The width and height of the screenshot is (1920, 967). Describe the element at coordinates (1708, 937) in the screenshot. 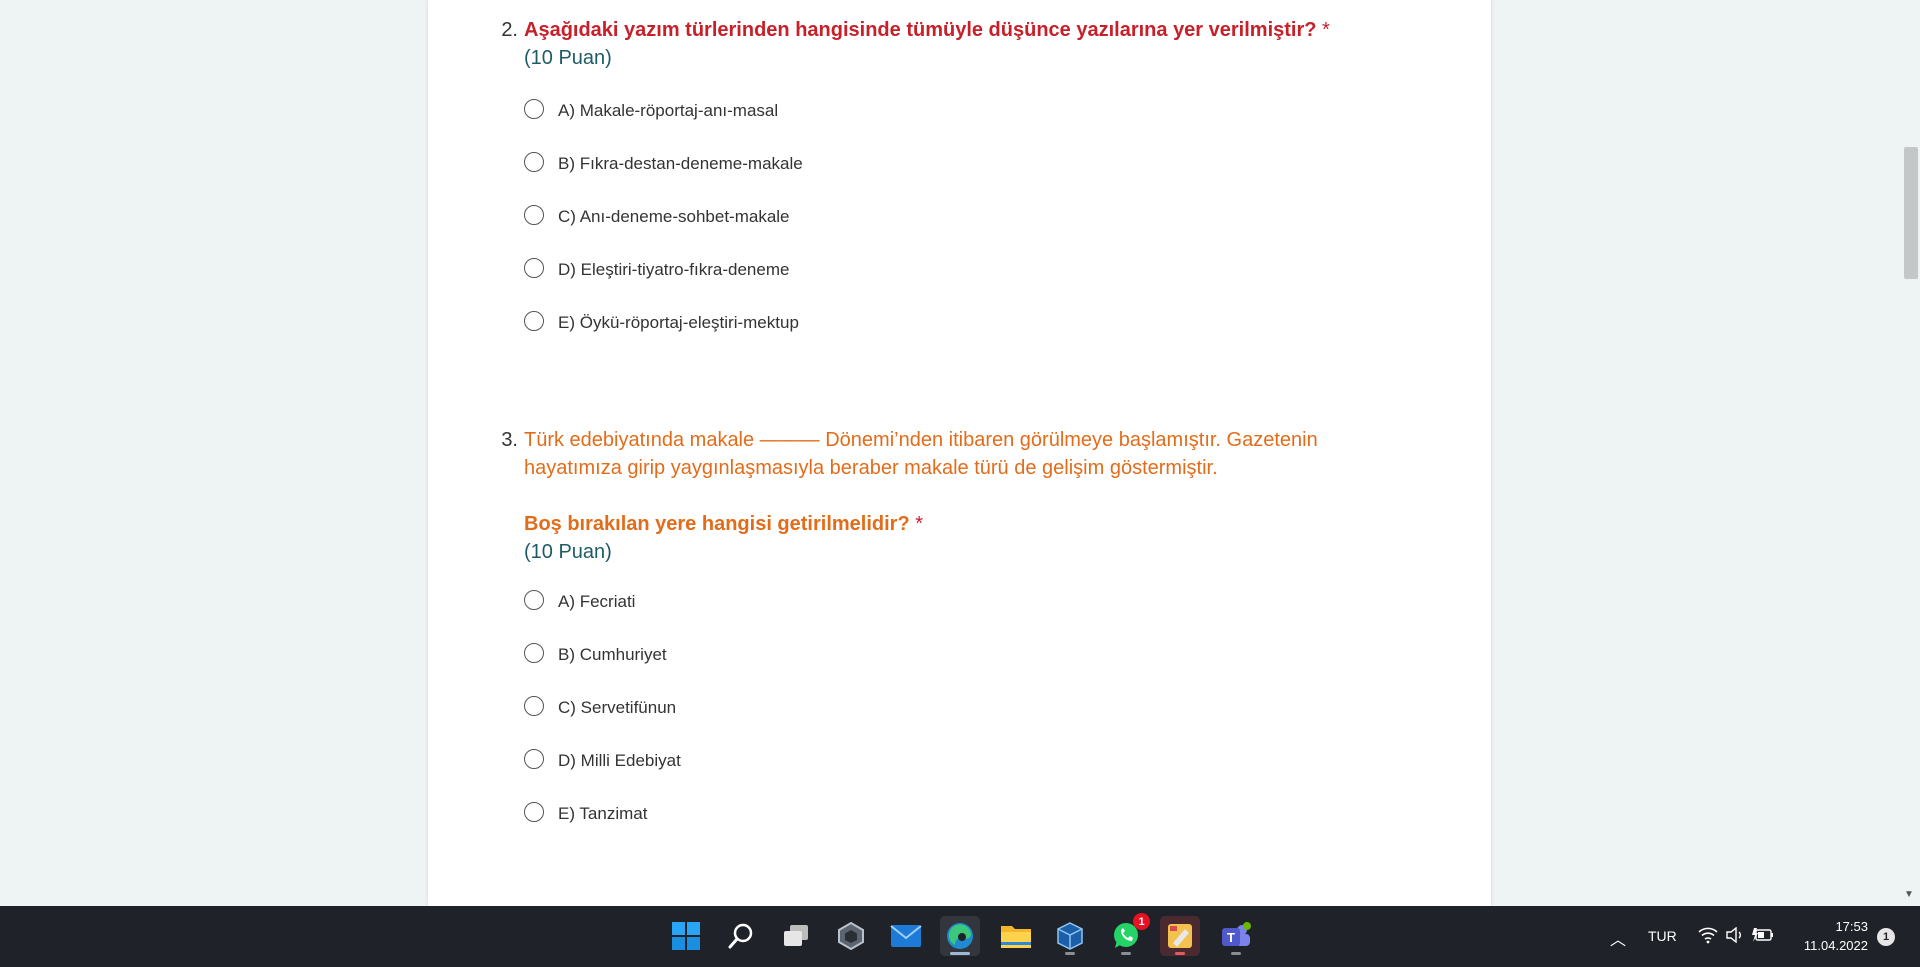

I see `wifi-icon` at that location.